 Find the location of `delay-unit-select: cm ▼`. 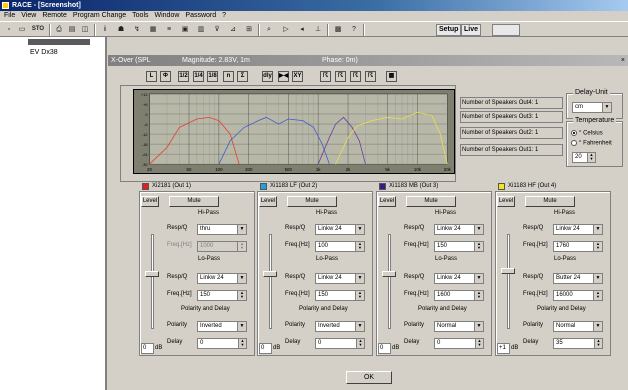

delay-unit-select: cm ▼ is located at coordinates (592, 107).